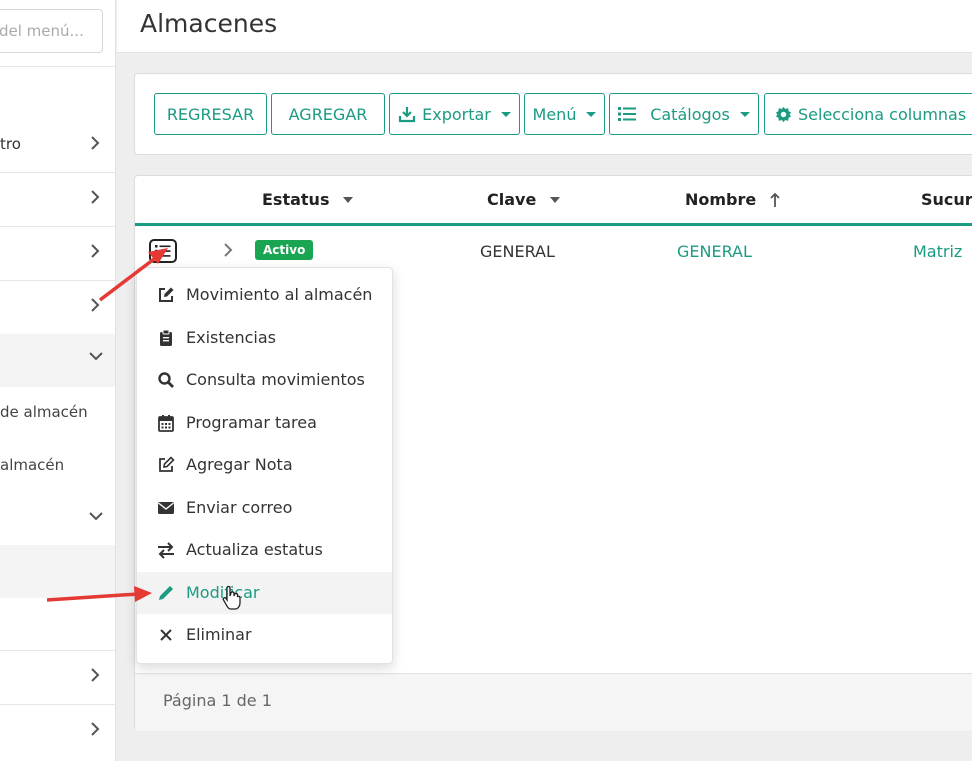 This screenshot has width=972, height=761. I want to click on menu-item-modify: Modificar, so click(264, 593).